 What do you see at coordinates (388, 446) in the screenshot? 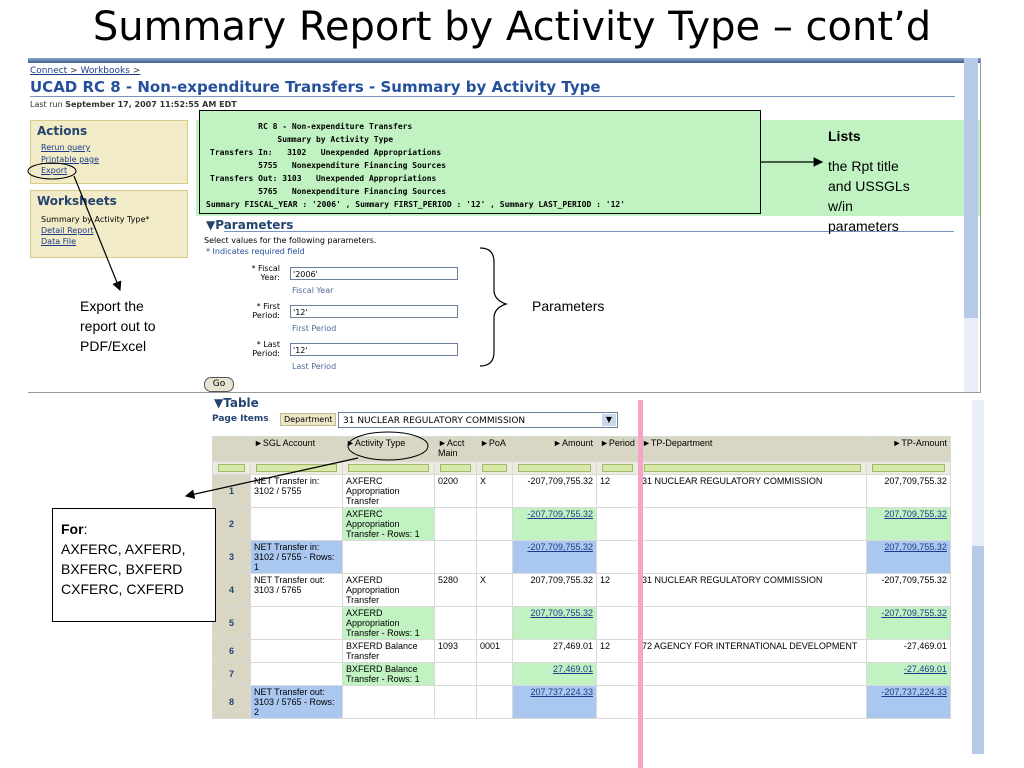
I see `activity-type-highlight-ellipse` at bounding box center [388, 446].